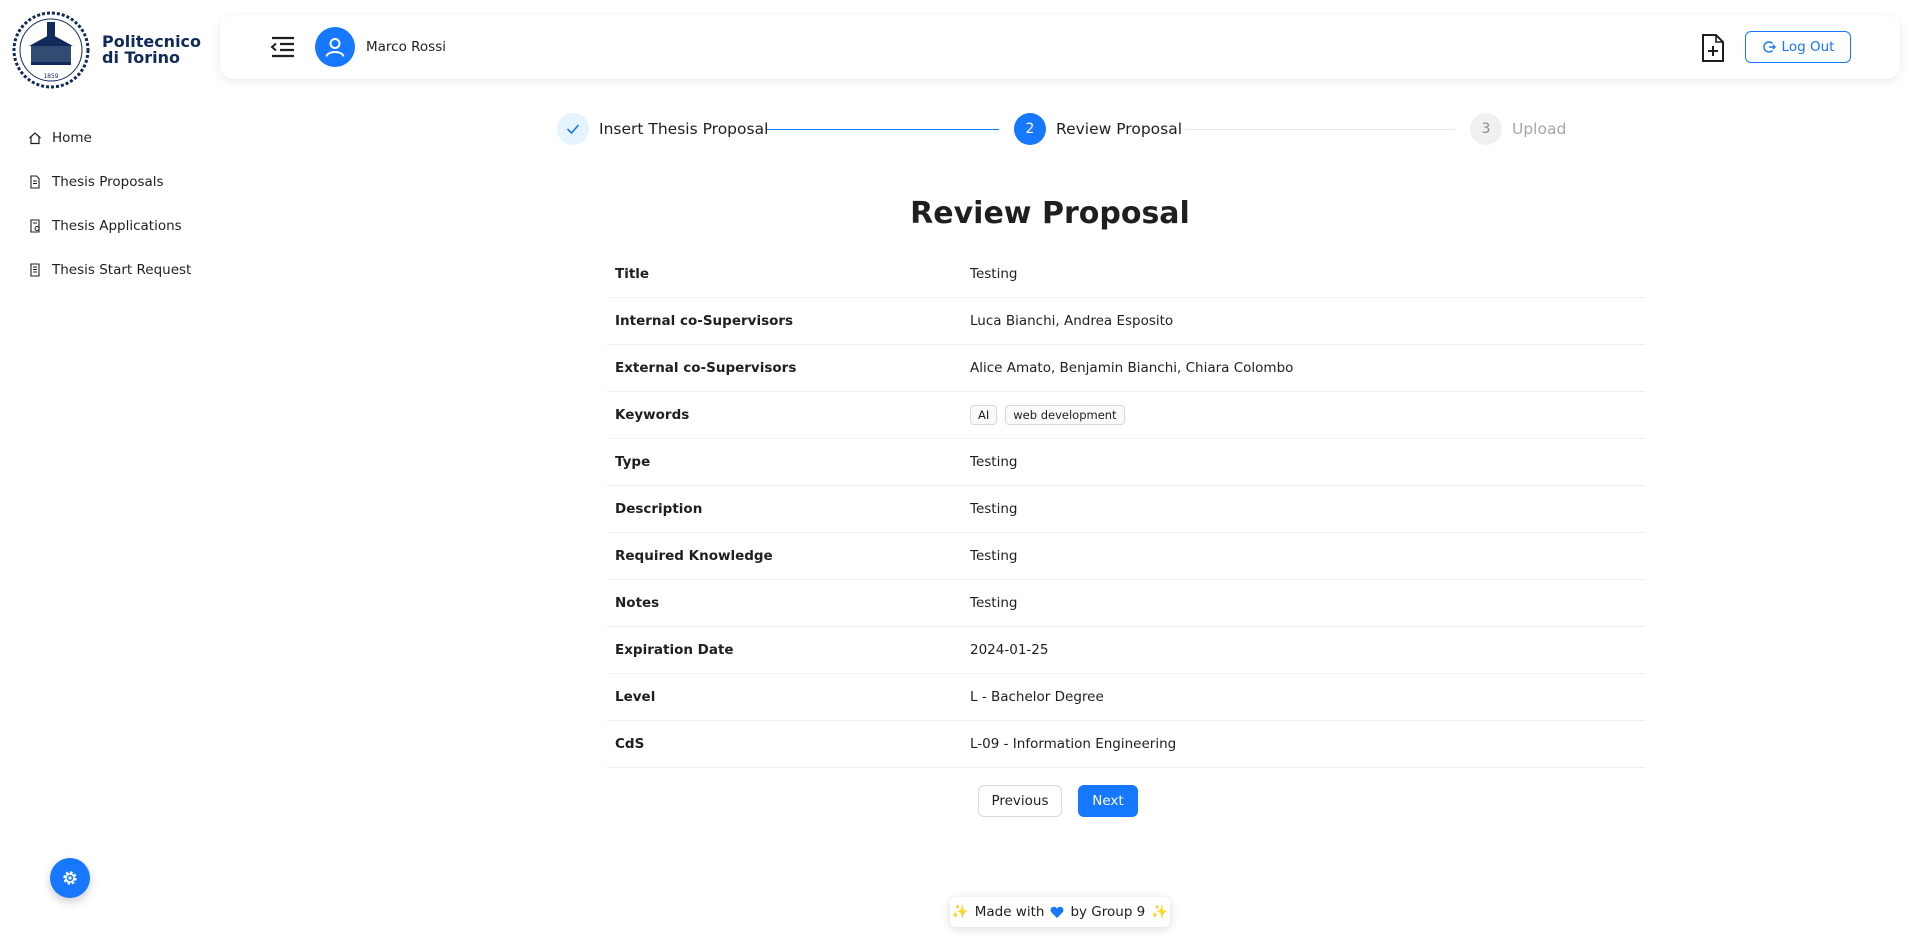 The height and width of the screenshot is (947, 1920). What do you see at coordinates (694, 556) in the screenshot?
I see `row-key: Required Knowledge` at bounding box center [694, 556].